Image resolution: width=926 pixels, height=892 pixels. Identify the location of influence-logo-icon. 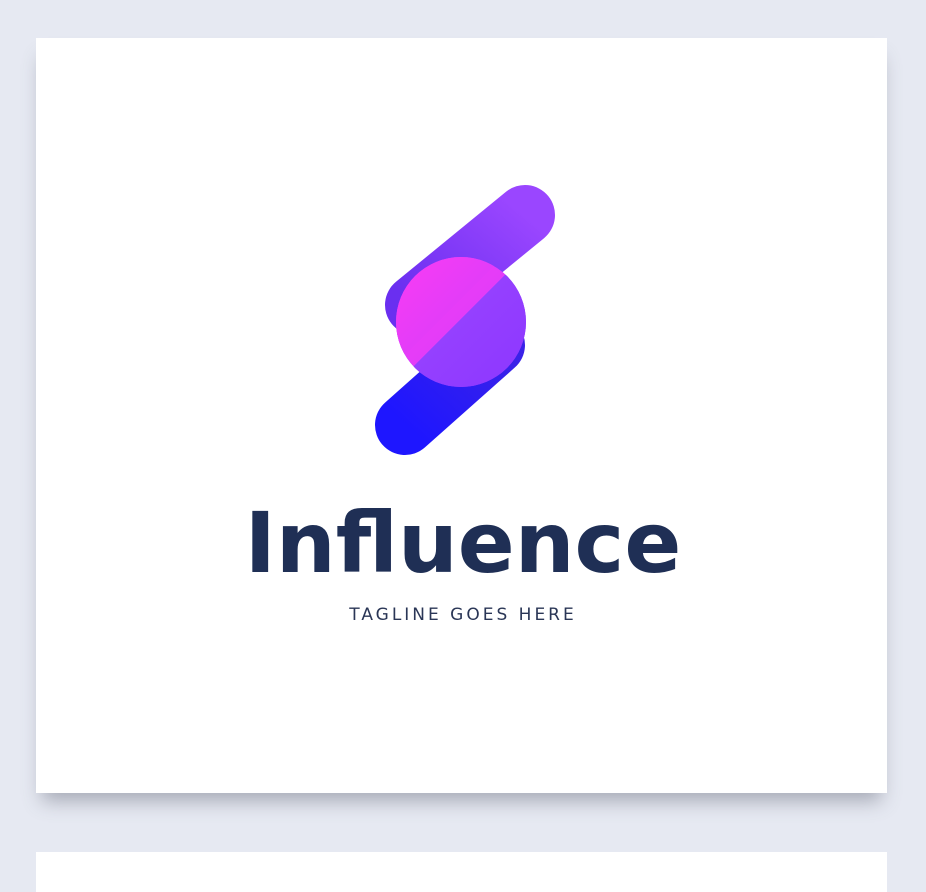
(465, 320).